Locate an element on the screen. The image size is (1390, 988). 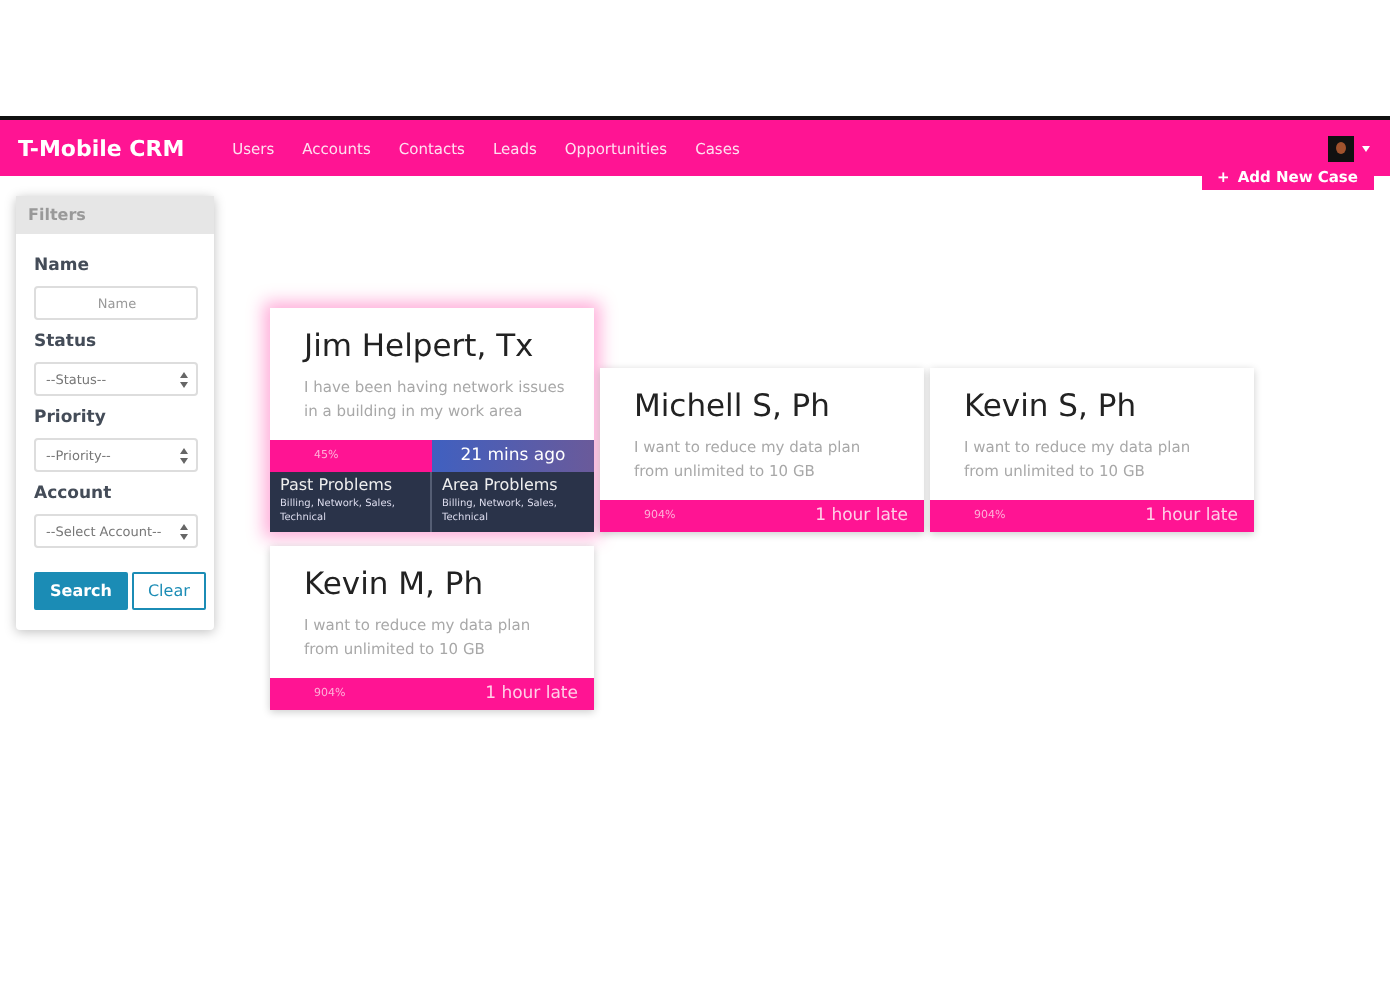
clear-button: Clear is located at coordinates (168, 591).